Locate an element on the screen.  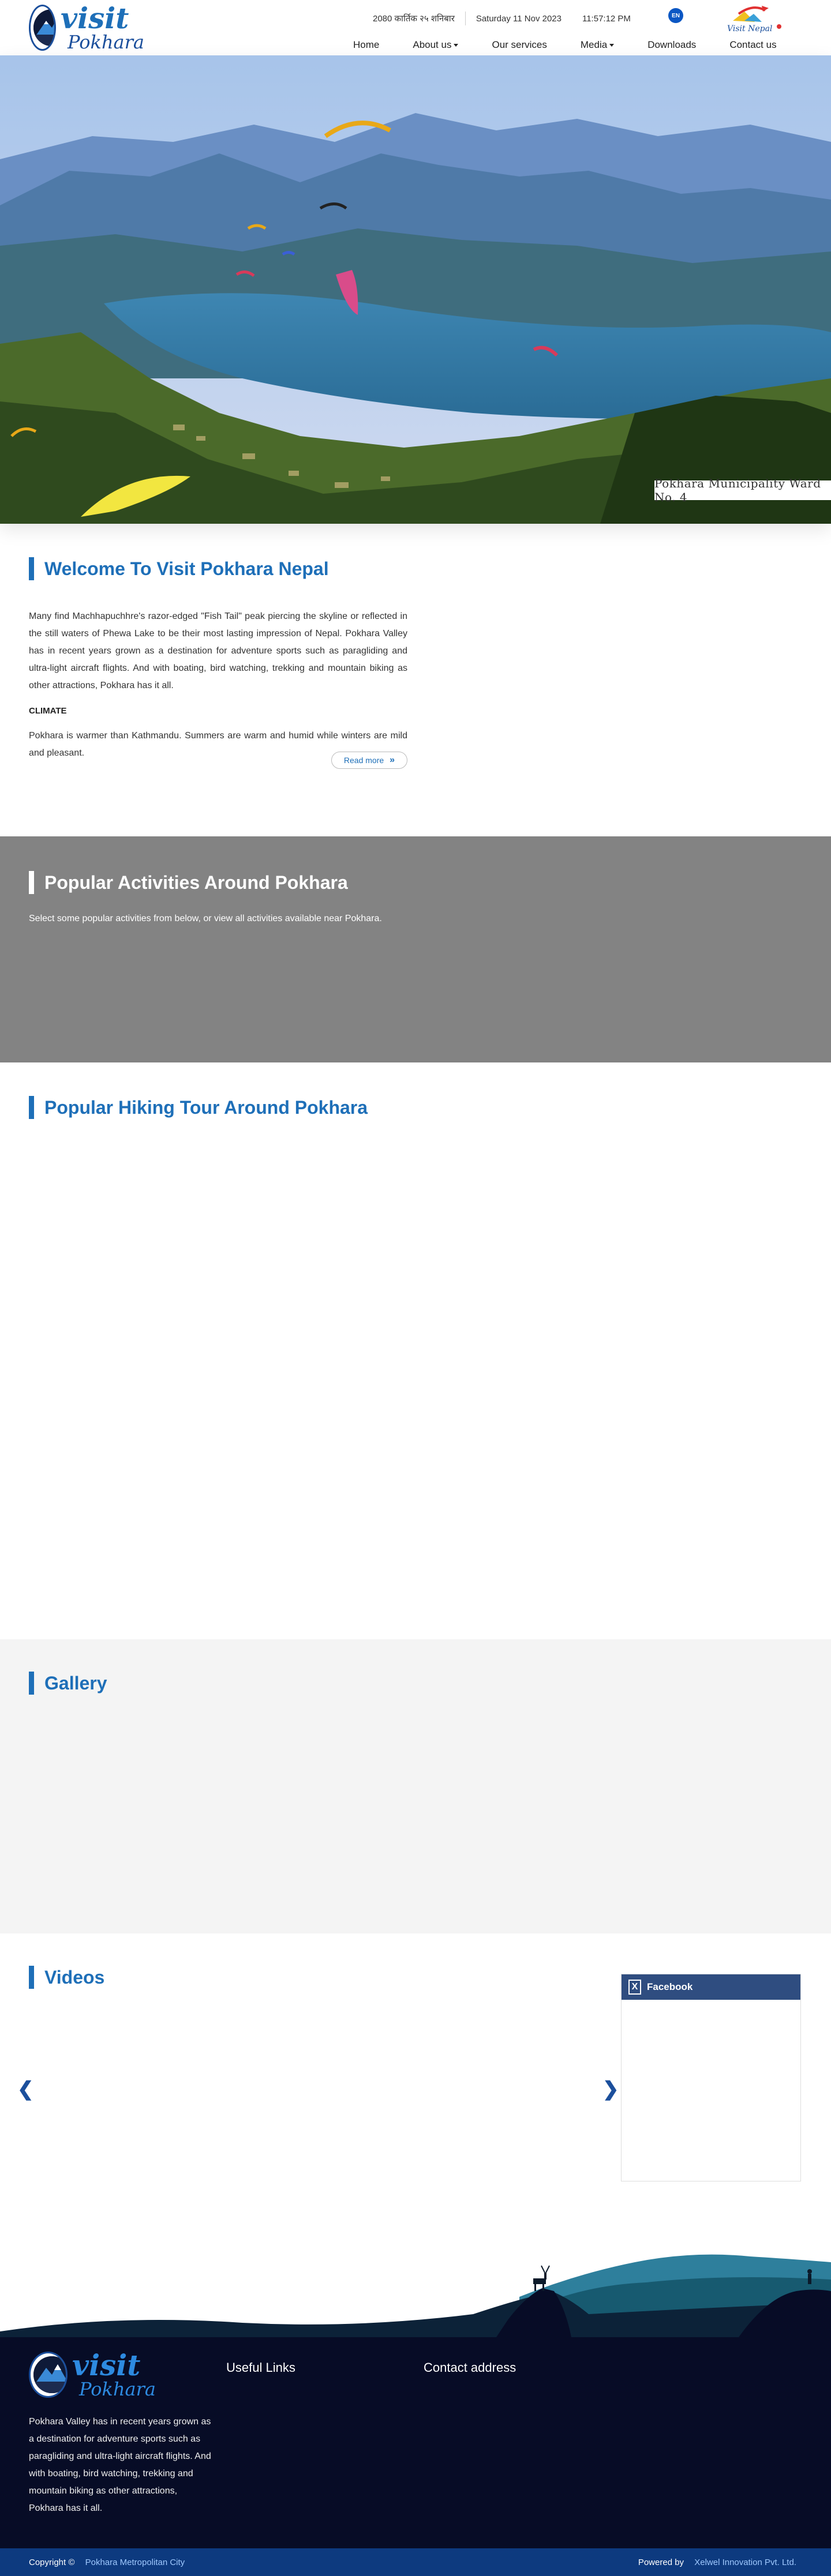
gallery-title: Gallery is located at coordinates (430, 1683).